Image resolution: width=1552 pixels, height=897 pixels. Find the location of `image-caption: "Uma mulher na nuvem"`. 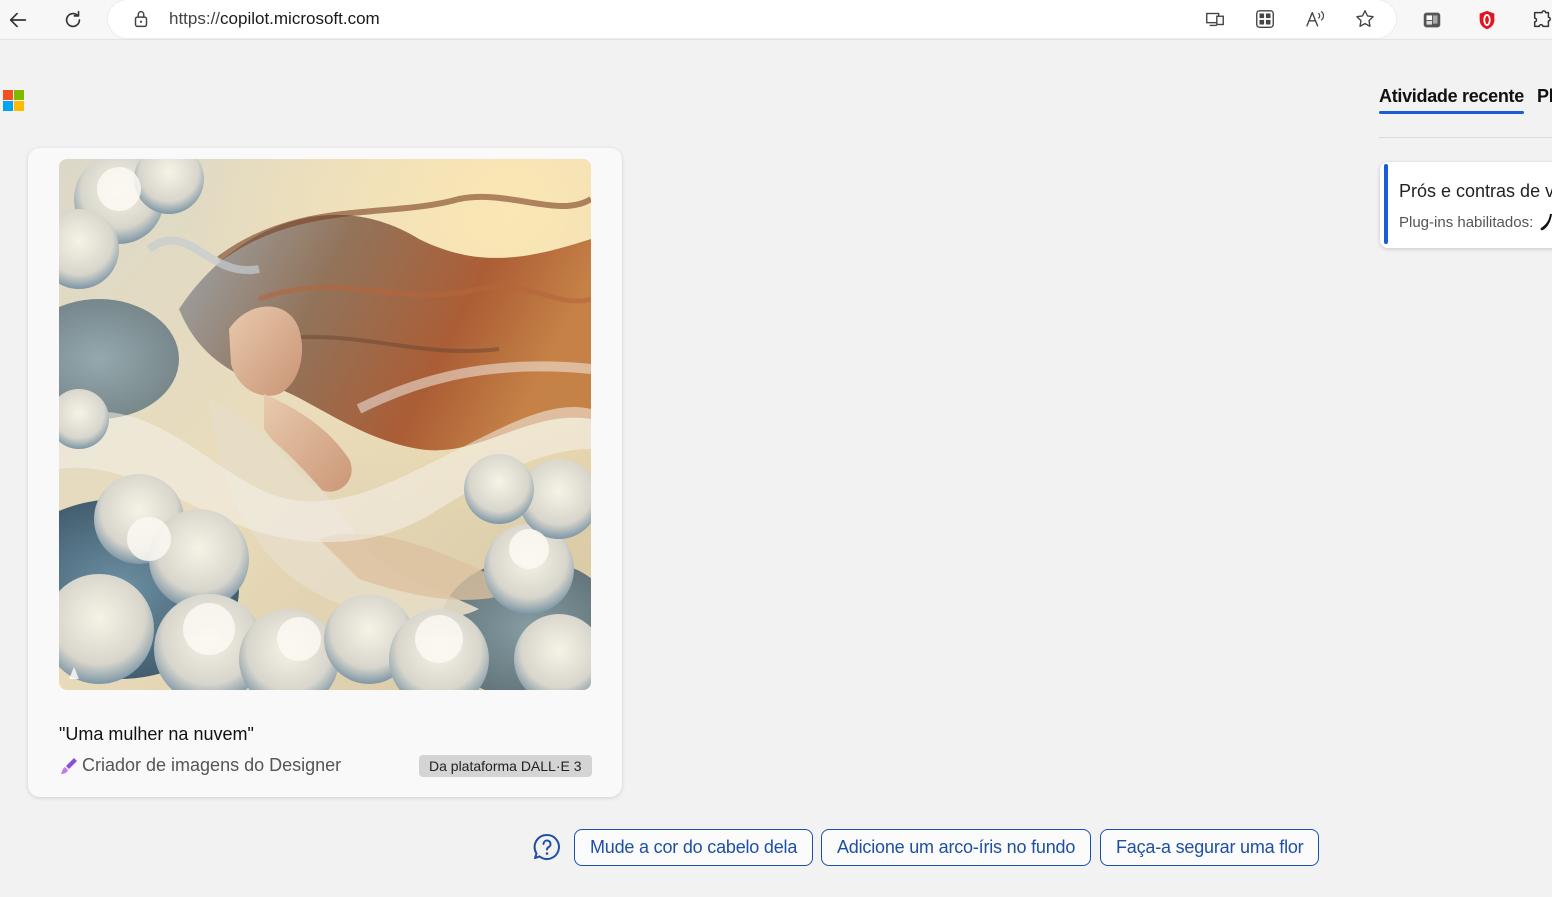

image-caption: "Uma mulher na nuvem" is located at coordinates (156, 734).